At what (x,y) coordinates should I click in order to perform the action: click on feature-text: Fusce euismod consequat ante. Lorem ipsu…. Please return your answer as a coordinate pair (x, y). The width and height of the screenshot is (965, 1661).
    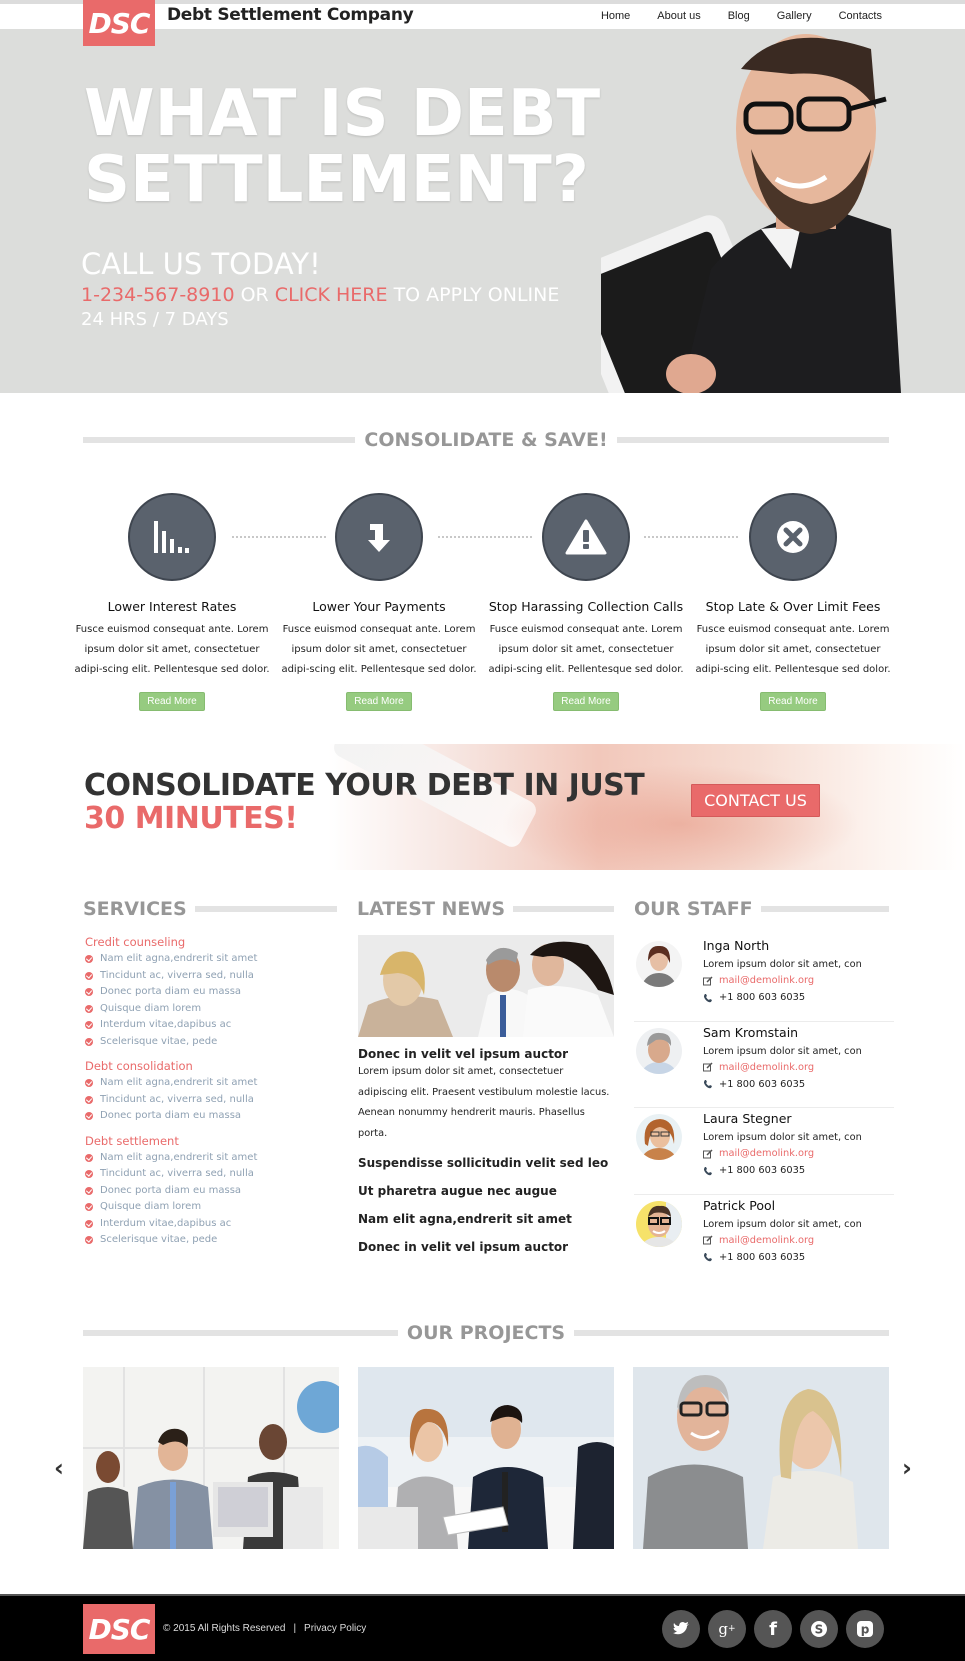
    Looking at the image, I should click on (586, 649).